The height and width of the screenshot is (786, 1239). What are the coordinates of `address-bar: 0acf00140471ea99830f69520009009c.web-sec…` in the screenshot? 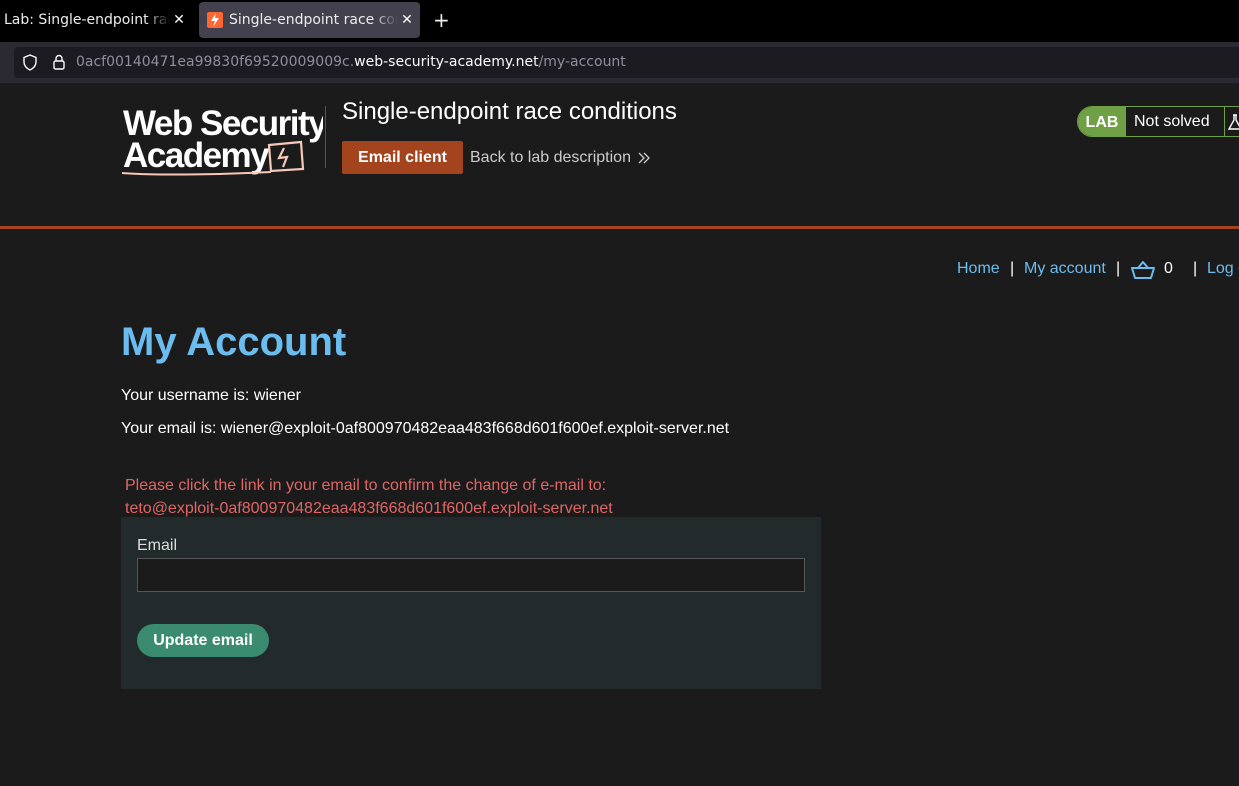 It's located at (626, 62).